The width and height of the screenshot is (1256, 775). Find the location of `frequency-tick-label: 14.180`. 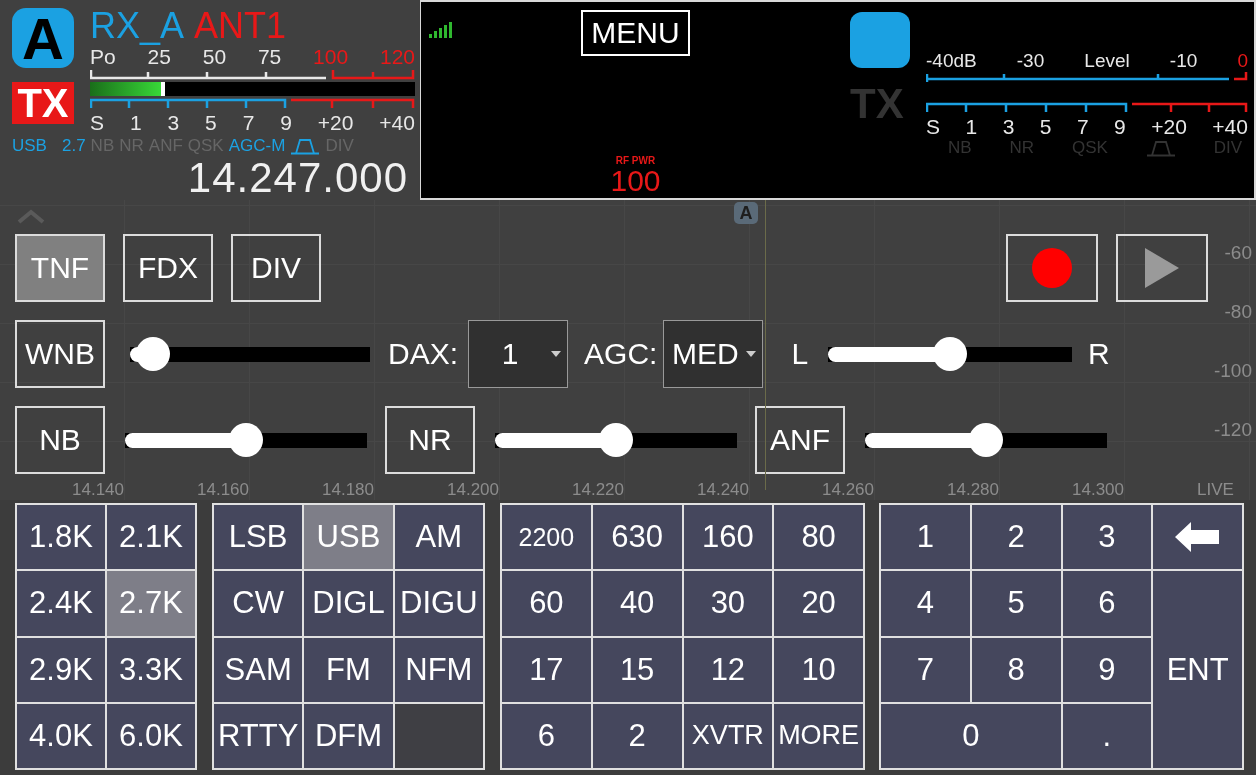

frequency-tick-label: 14.180 is located at coordinates (348, 490).